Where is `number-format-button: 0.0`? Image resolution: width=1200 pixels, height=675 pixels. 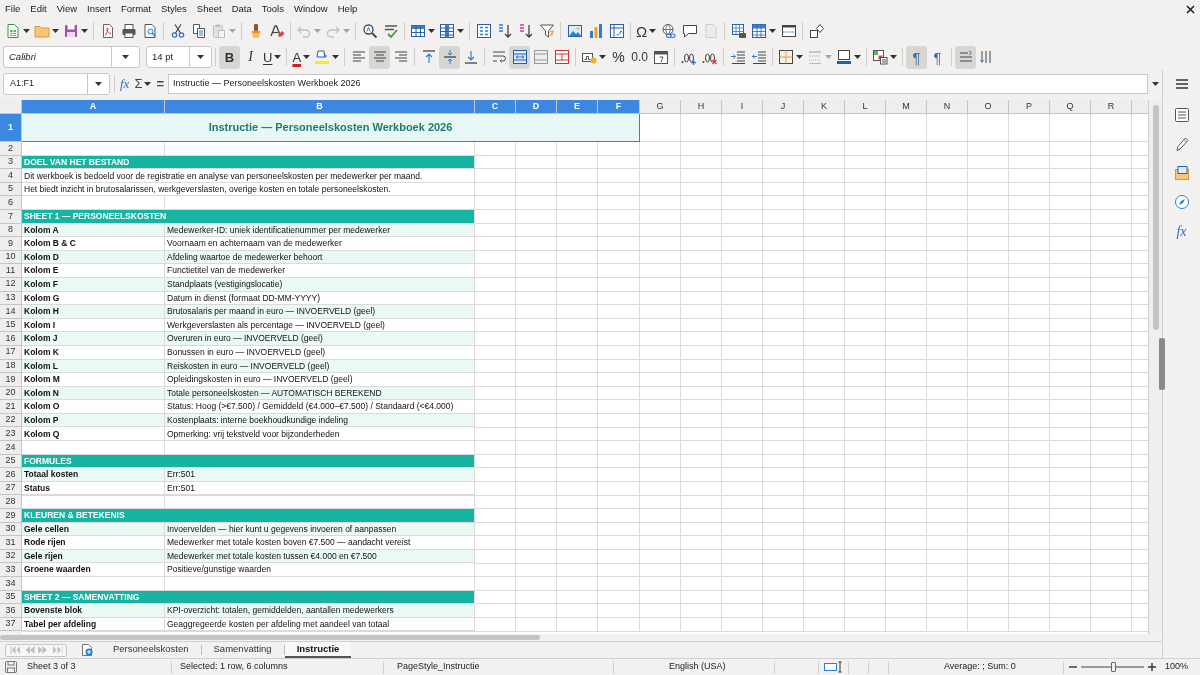 number-format-button: 0.0 is located at coordinates (640, 57).